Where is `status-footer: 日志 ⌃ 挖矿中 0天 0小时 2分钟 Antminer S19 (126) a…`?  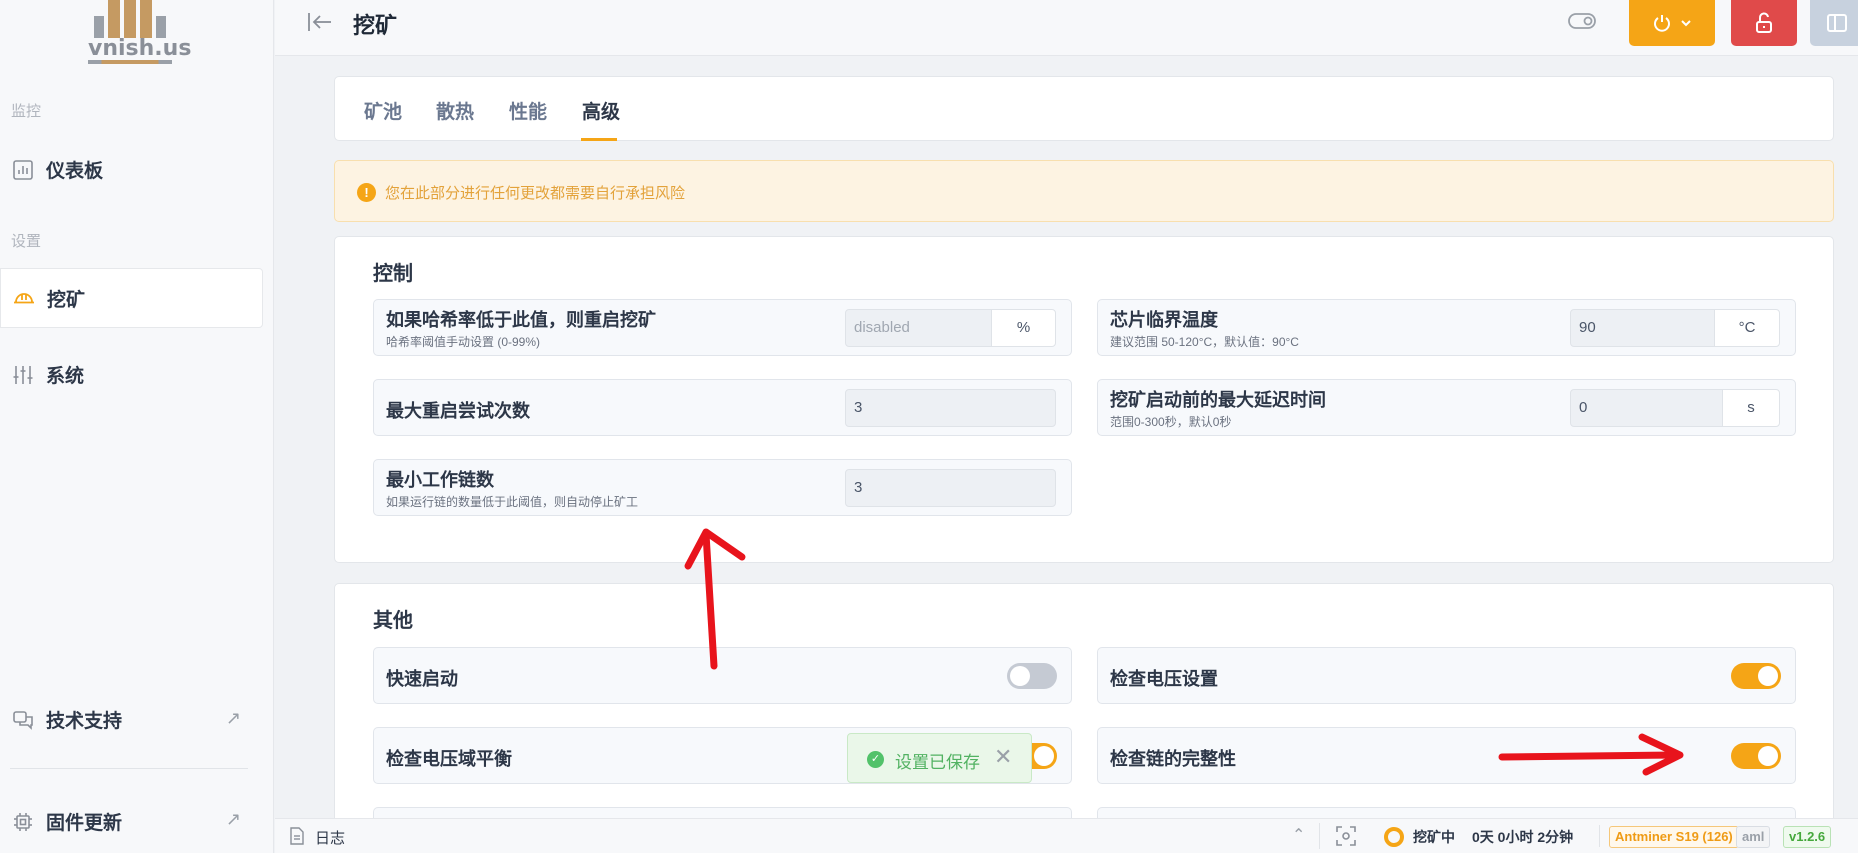 status-footer: 日志 ⌃ 挖矿中 0天 0小时 2分钟 Antminer S19 (126) a… is located at coordinates (1066, 835).